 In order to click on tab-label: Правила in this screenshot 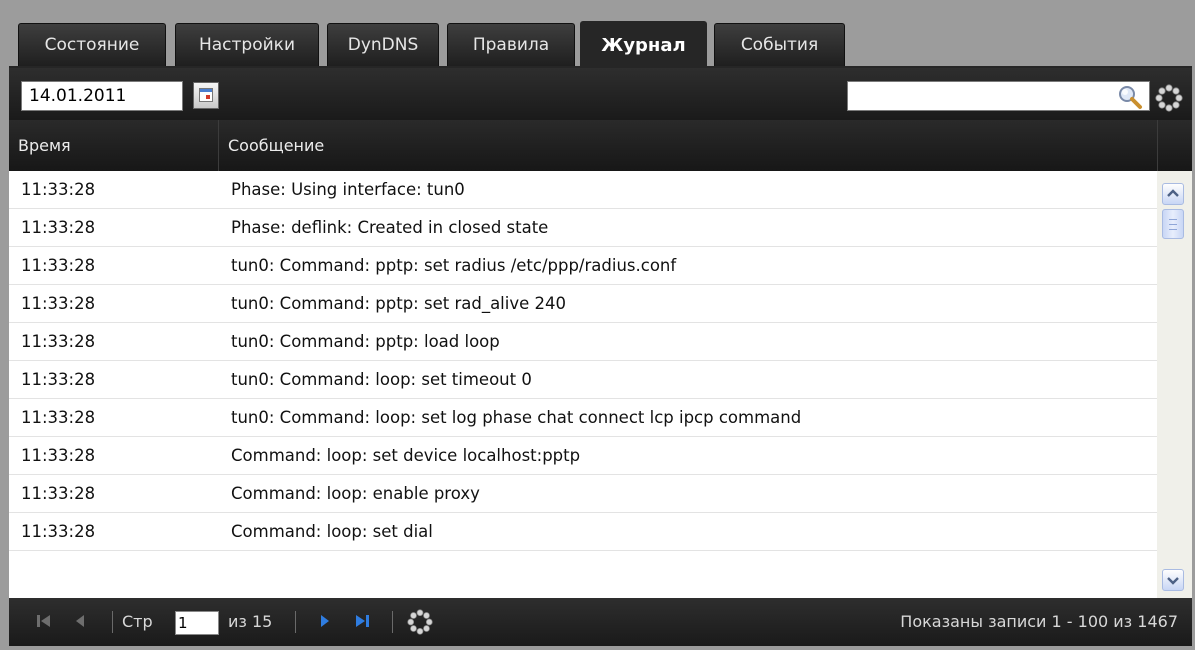, I will do `click(511, 45)`.